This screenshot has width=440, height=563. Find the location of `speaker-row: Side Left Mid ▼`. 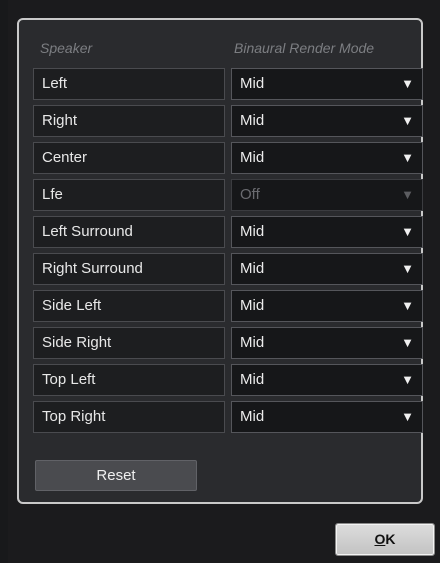

speaker-row: Side Left Mid ▼ is located at coordinates (228, 306).